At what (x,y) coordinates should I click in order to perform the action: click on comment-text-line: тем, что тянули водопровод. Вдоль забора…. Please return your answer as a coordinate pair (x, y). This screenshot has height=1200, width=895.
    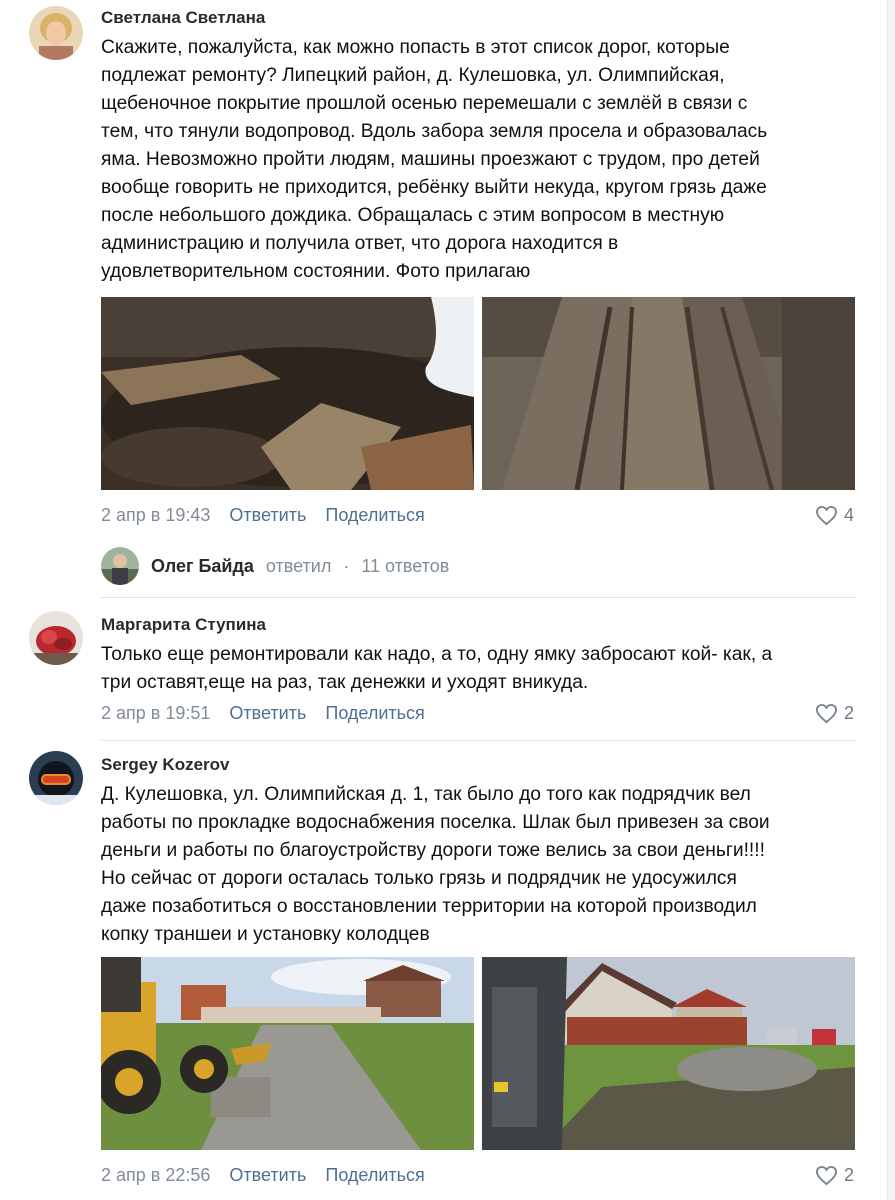
    Looking at the image, I should click on (434, 131).